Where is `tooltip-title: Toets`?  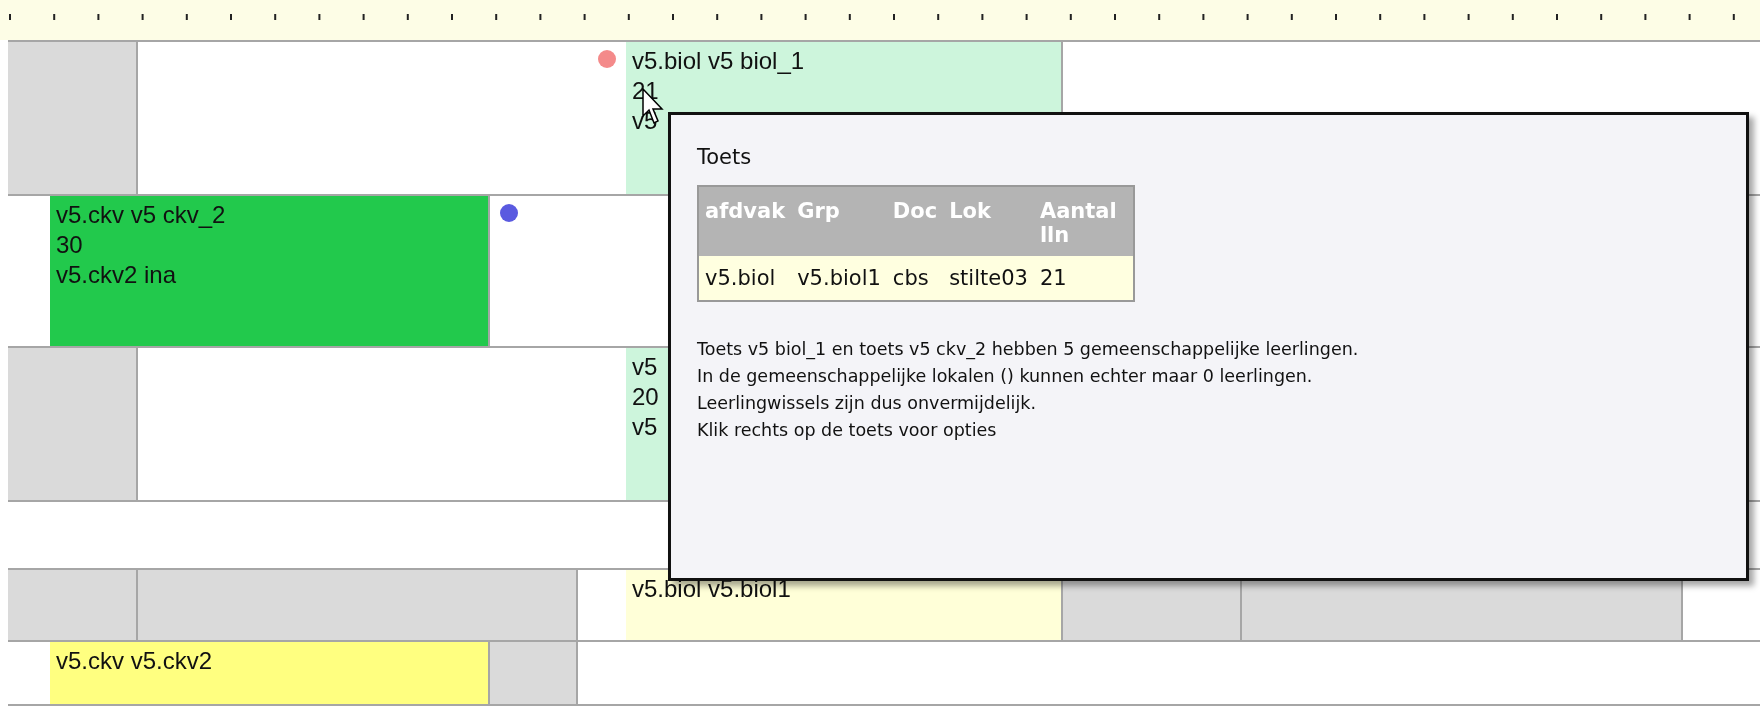
tooltip-title: Toets is located at coordinates (725, 157).